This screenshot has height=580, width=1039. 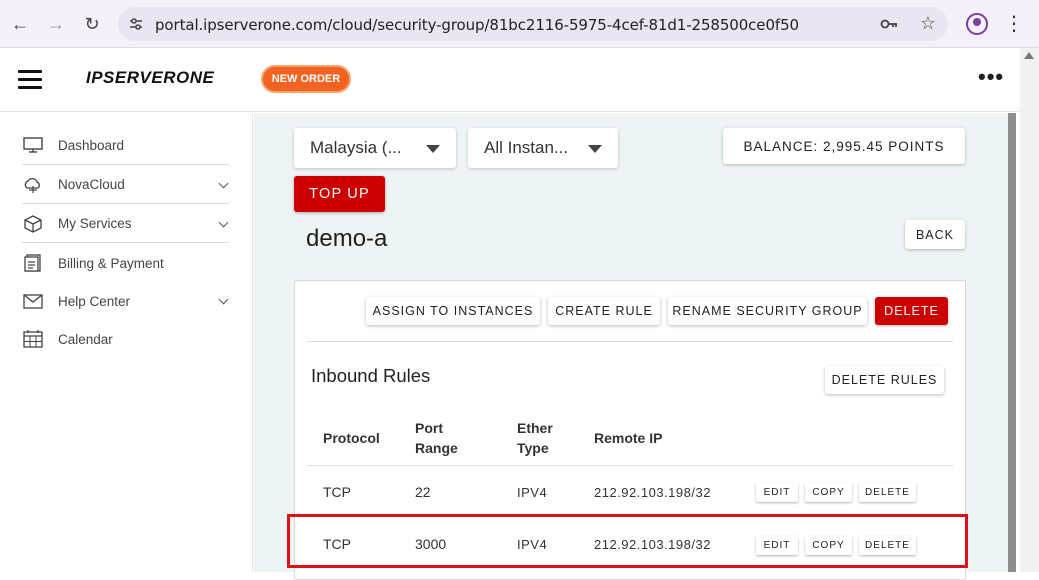 I want to click on new-order-button: NEW ORDER, so click(x=306, y=79).